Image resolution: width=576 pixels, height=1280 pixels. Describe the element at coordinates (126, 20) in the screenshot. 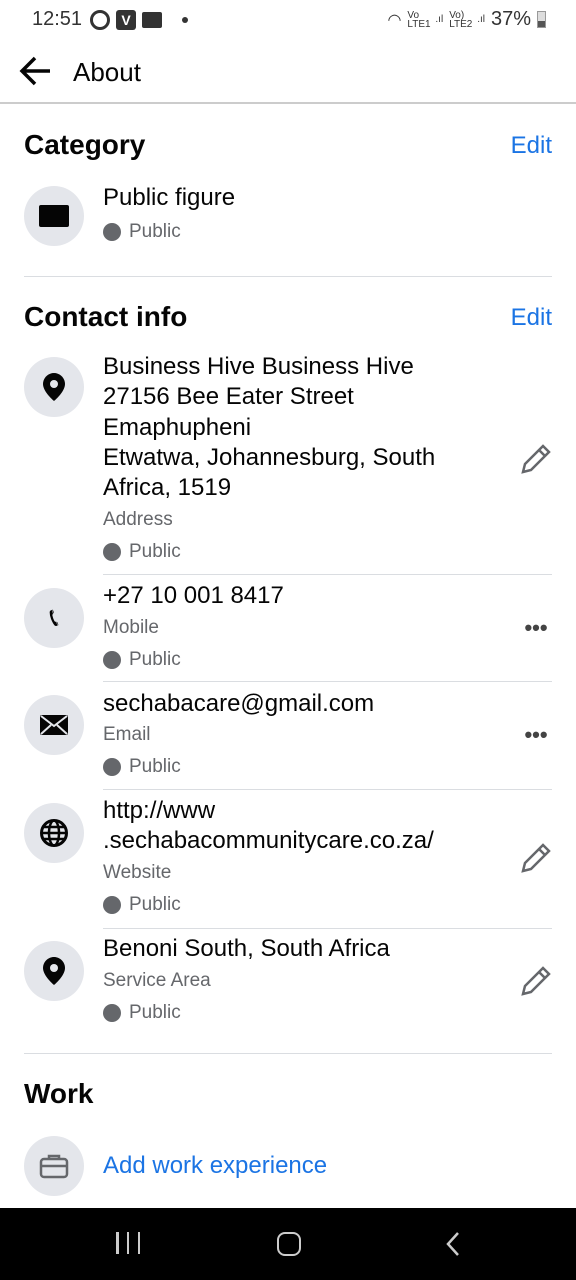

I see `v-app-icon: V` at that location.